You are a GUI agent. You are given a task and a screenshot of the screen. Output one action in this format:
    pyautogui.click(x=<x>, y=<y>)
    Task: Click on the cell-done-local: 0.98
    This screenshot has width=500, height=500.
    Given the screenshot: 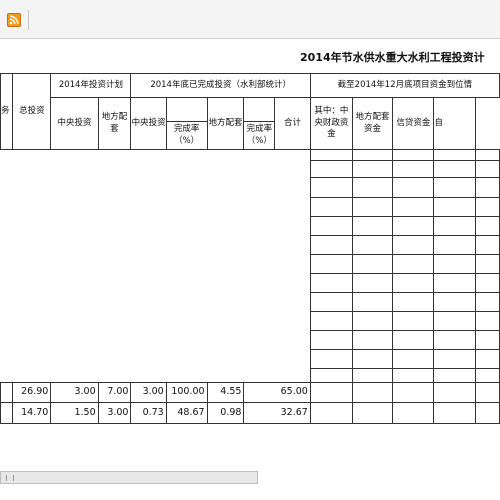 What is the action you would take?
    pyautogui.click(x=225, y=413)
    